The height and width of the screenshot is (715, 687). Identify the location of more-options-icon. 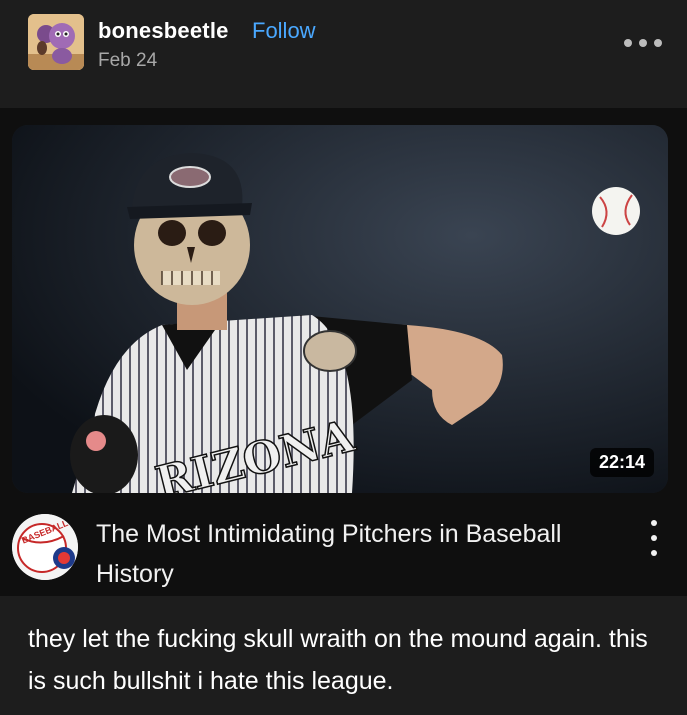
(643, 43).